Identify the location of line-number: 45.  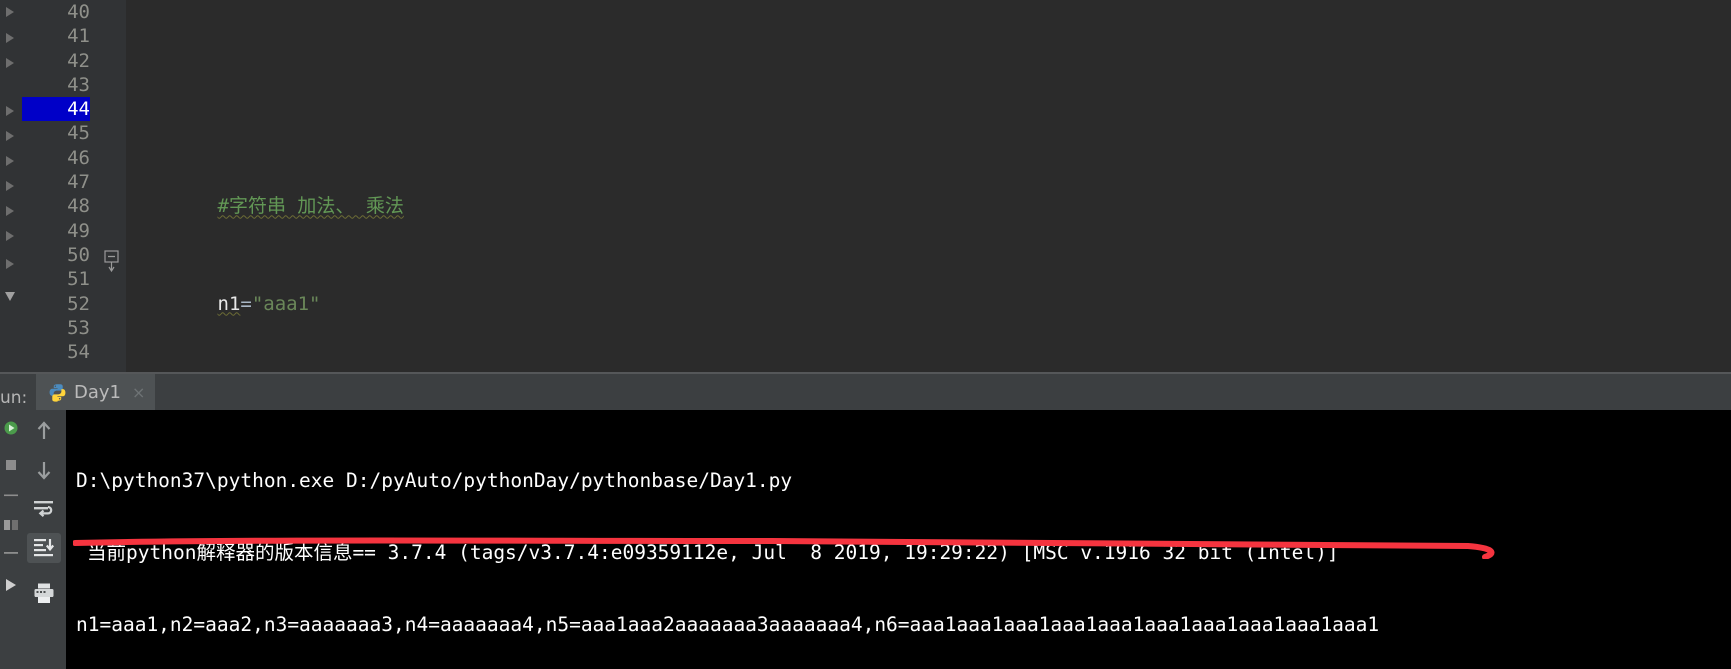
(78, 133).